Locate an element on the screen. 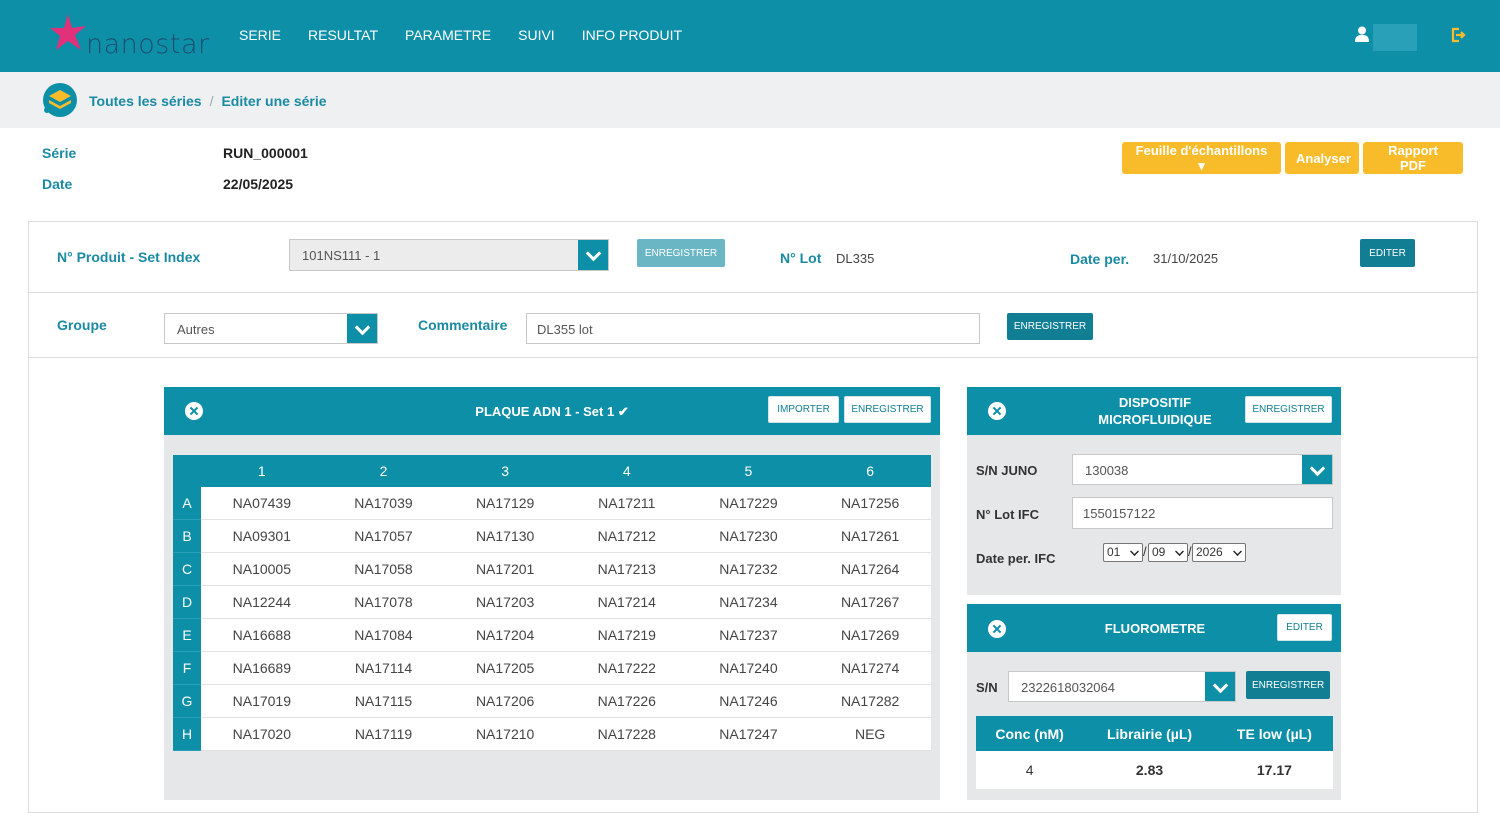 The height and width of the screenshot is (813, 1500). plate-well: NA17212 is located at coordinates (626, 536).